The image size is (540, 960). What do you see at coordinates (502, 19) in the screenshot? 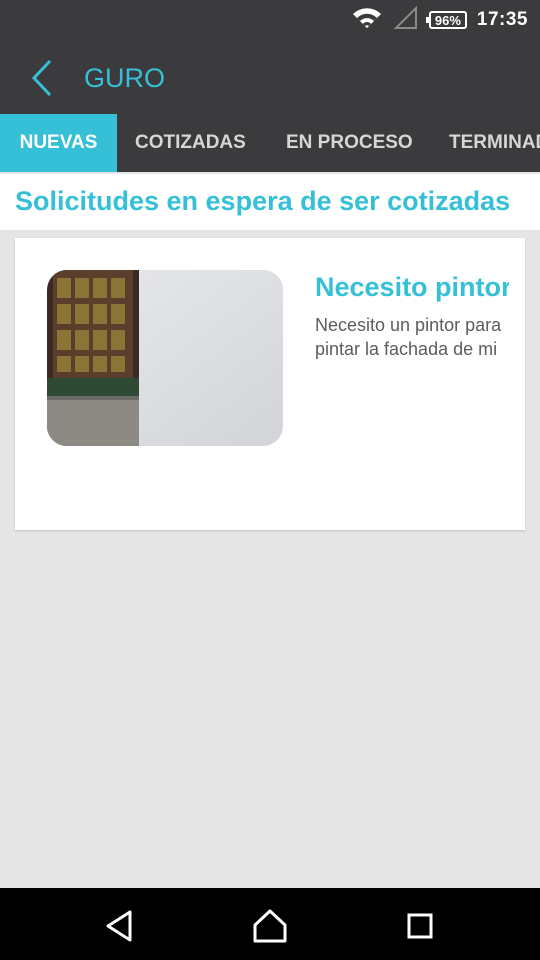
I see `status-time: 17:35` at bounding box center [502, 19].